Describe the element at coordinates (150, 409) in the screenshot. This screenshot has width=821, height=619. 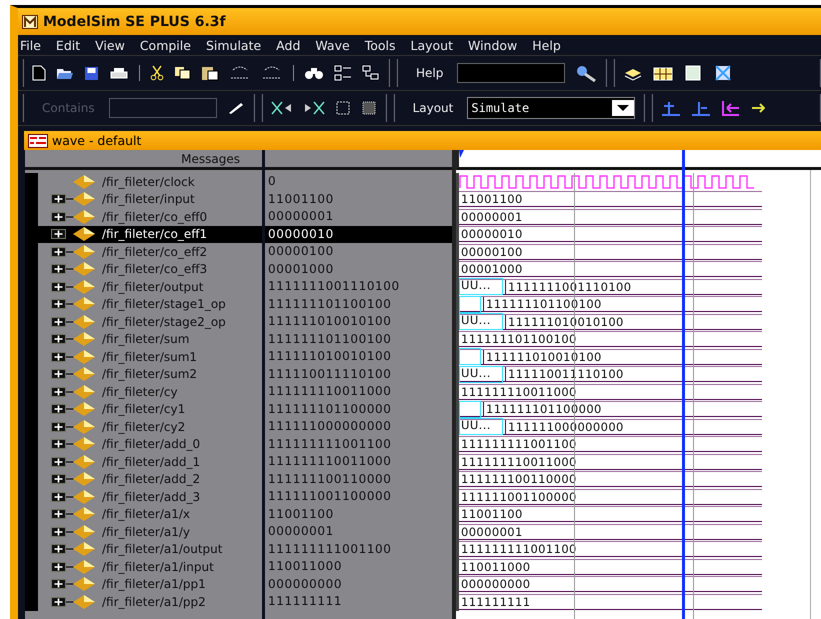
I see `signal-name-cell: /fir_fileter/cy1` at that location.